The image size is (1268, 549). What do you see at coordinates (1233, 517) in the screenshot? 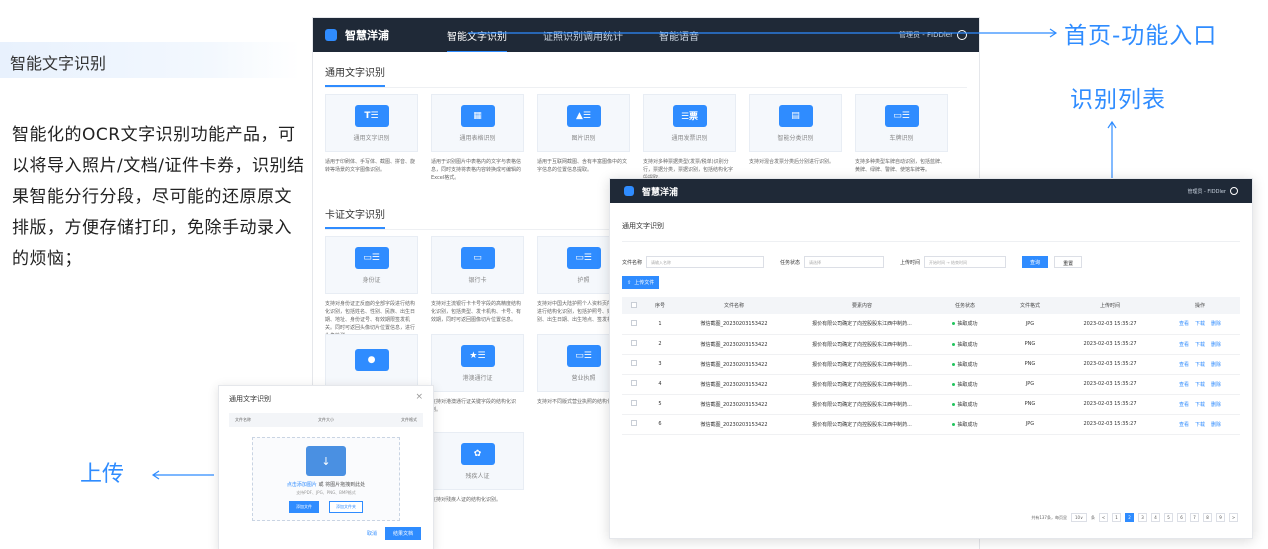
I see `next-page-button: >` at bounding box center [1233, 517].